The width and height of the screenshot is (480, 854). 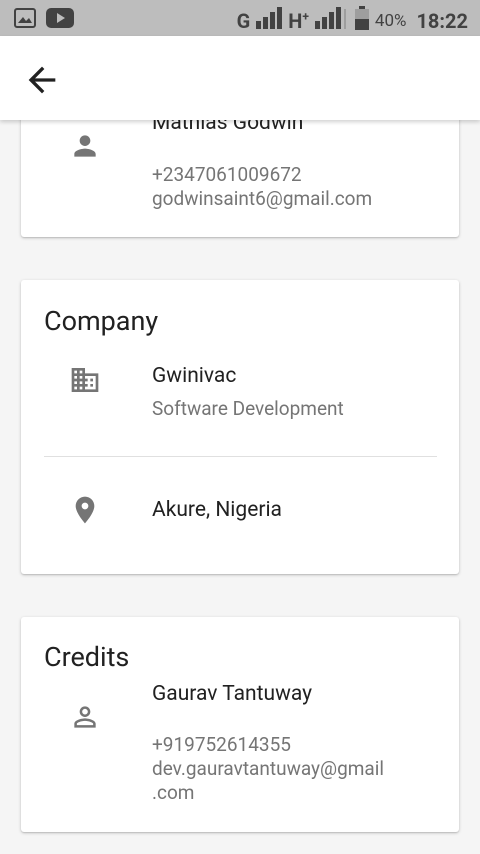 What do you see at coordinates (390, 20) in the screenshot?
I see `battery-percentage: 40%` at bounding box center [390, 20].